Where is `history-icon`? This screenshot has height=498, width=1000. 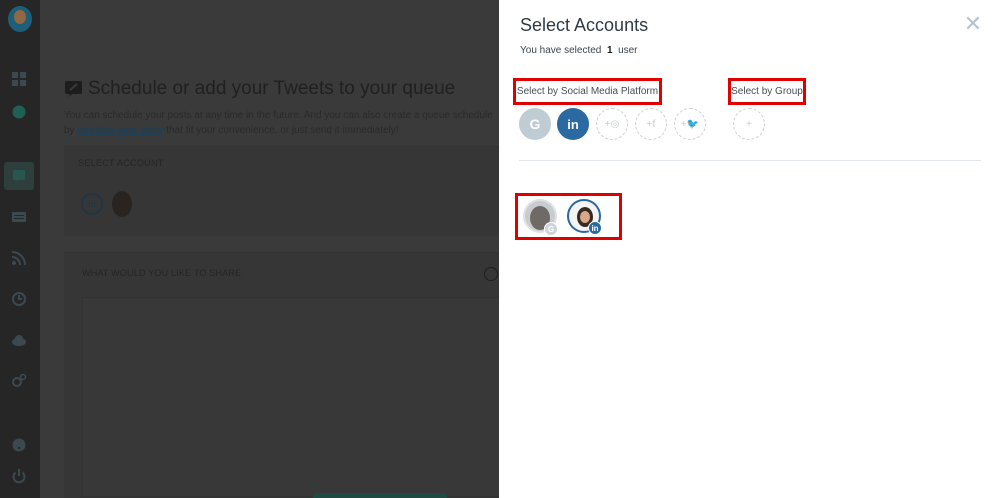 history-icon is located at coordinates (19, 299).